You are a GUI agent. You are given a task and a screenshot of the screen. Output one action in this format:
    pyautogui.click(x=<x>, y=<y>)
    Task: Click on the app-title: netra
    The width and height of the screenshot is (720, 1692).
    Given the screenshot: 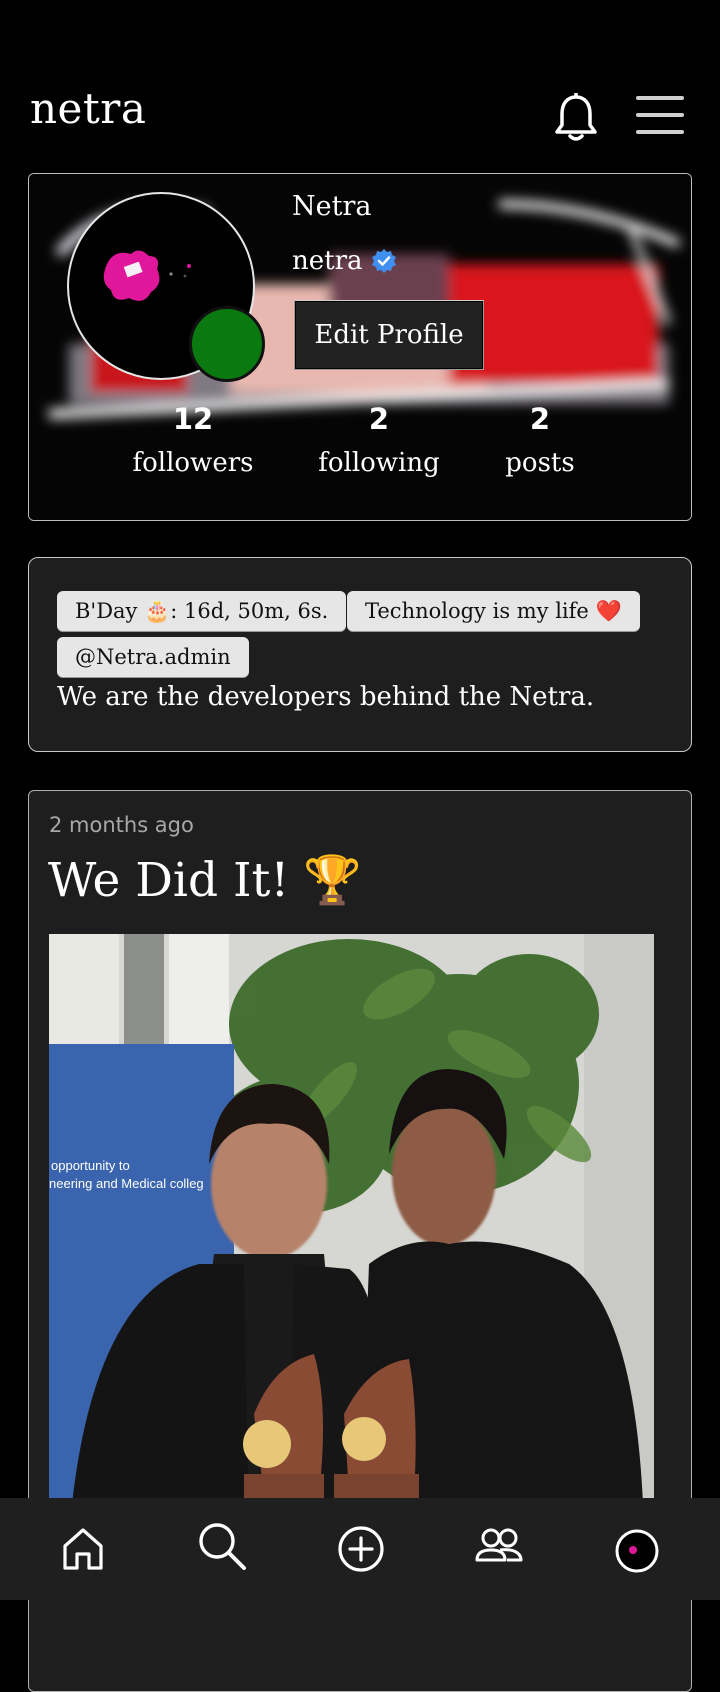 What is the action you would take?
    pyautogui.click(x=88, y=108)
    